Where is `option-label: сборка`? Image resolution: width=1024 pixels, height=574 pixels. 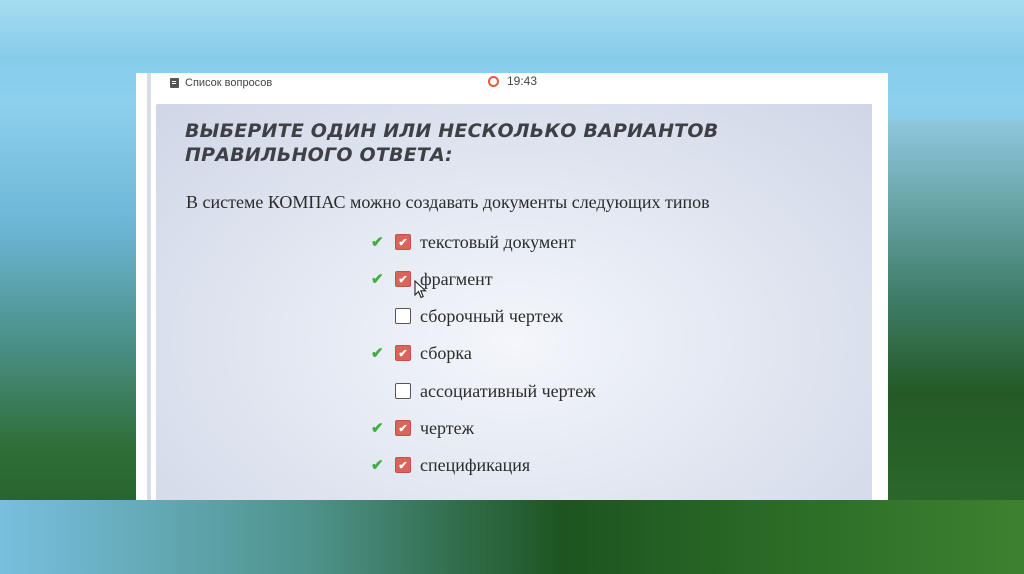 option-label: сборка is located at coordinates (446, 352).